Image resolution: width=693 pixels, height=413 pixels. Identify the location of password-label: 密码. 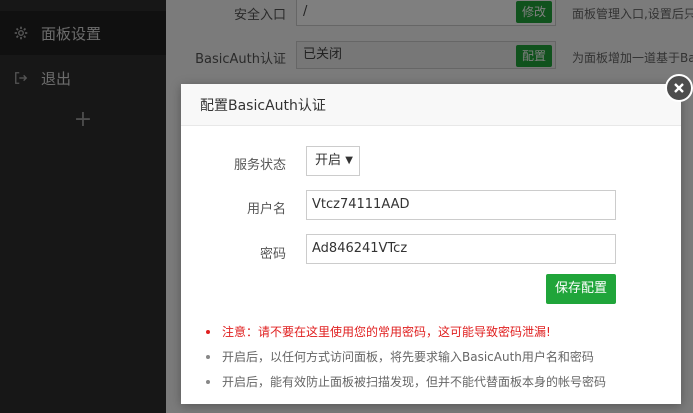
(272, 254).